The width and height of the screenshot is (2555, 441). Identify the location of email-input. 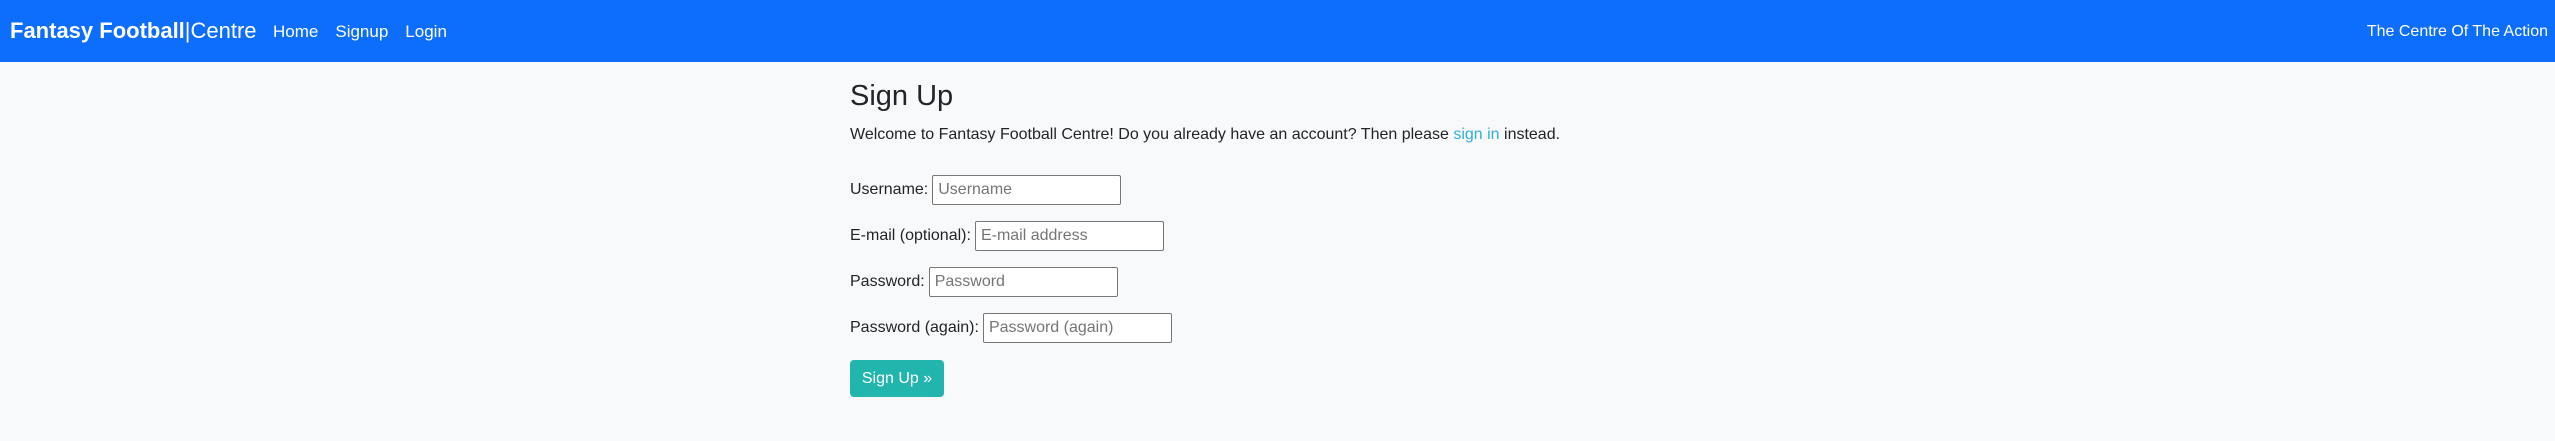
(1069, 236).